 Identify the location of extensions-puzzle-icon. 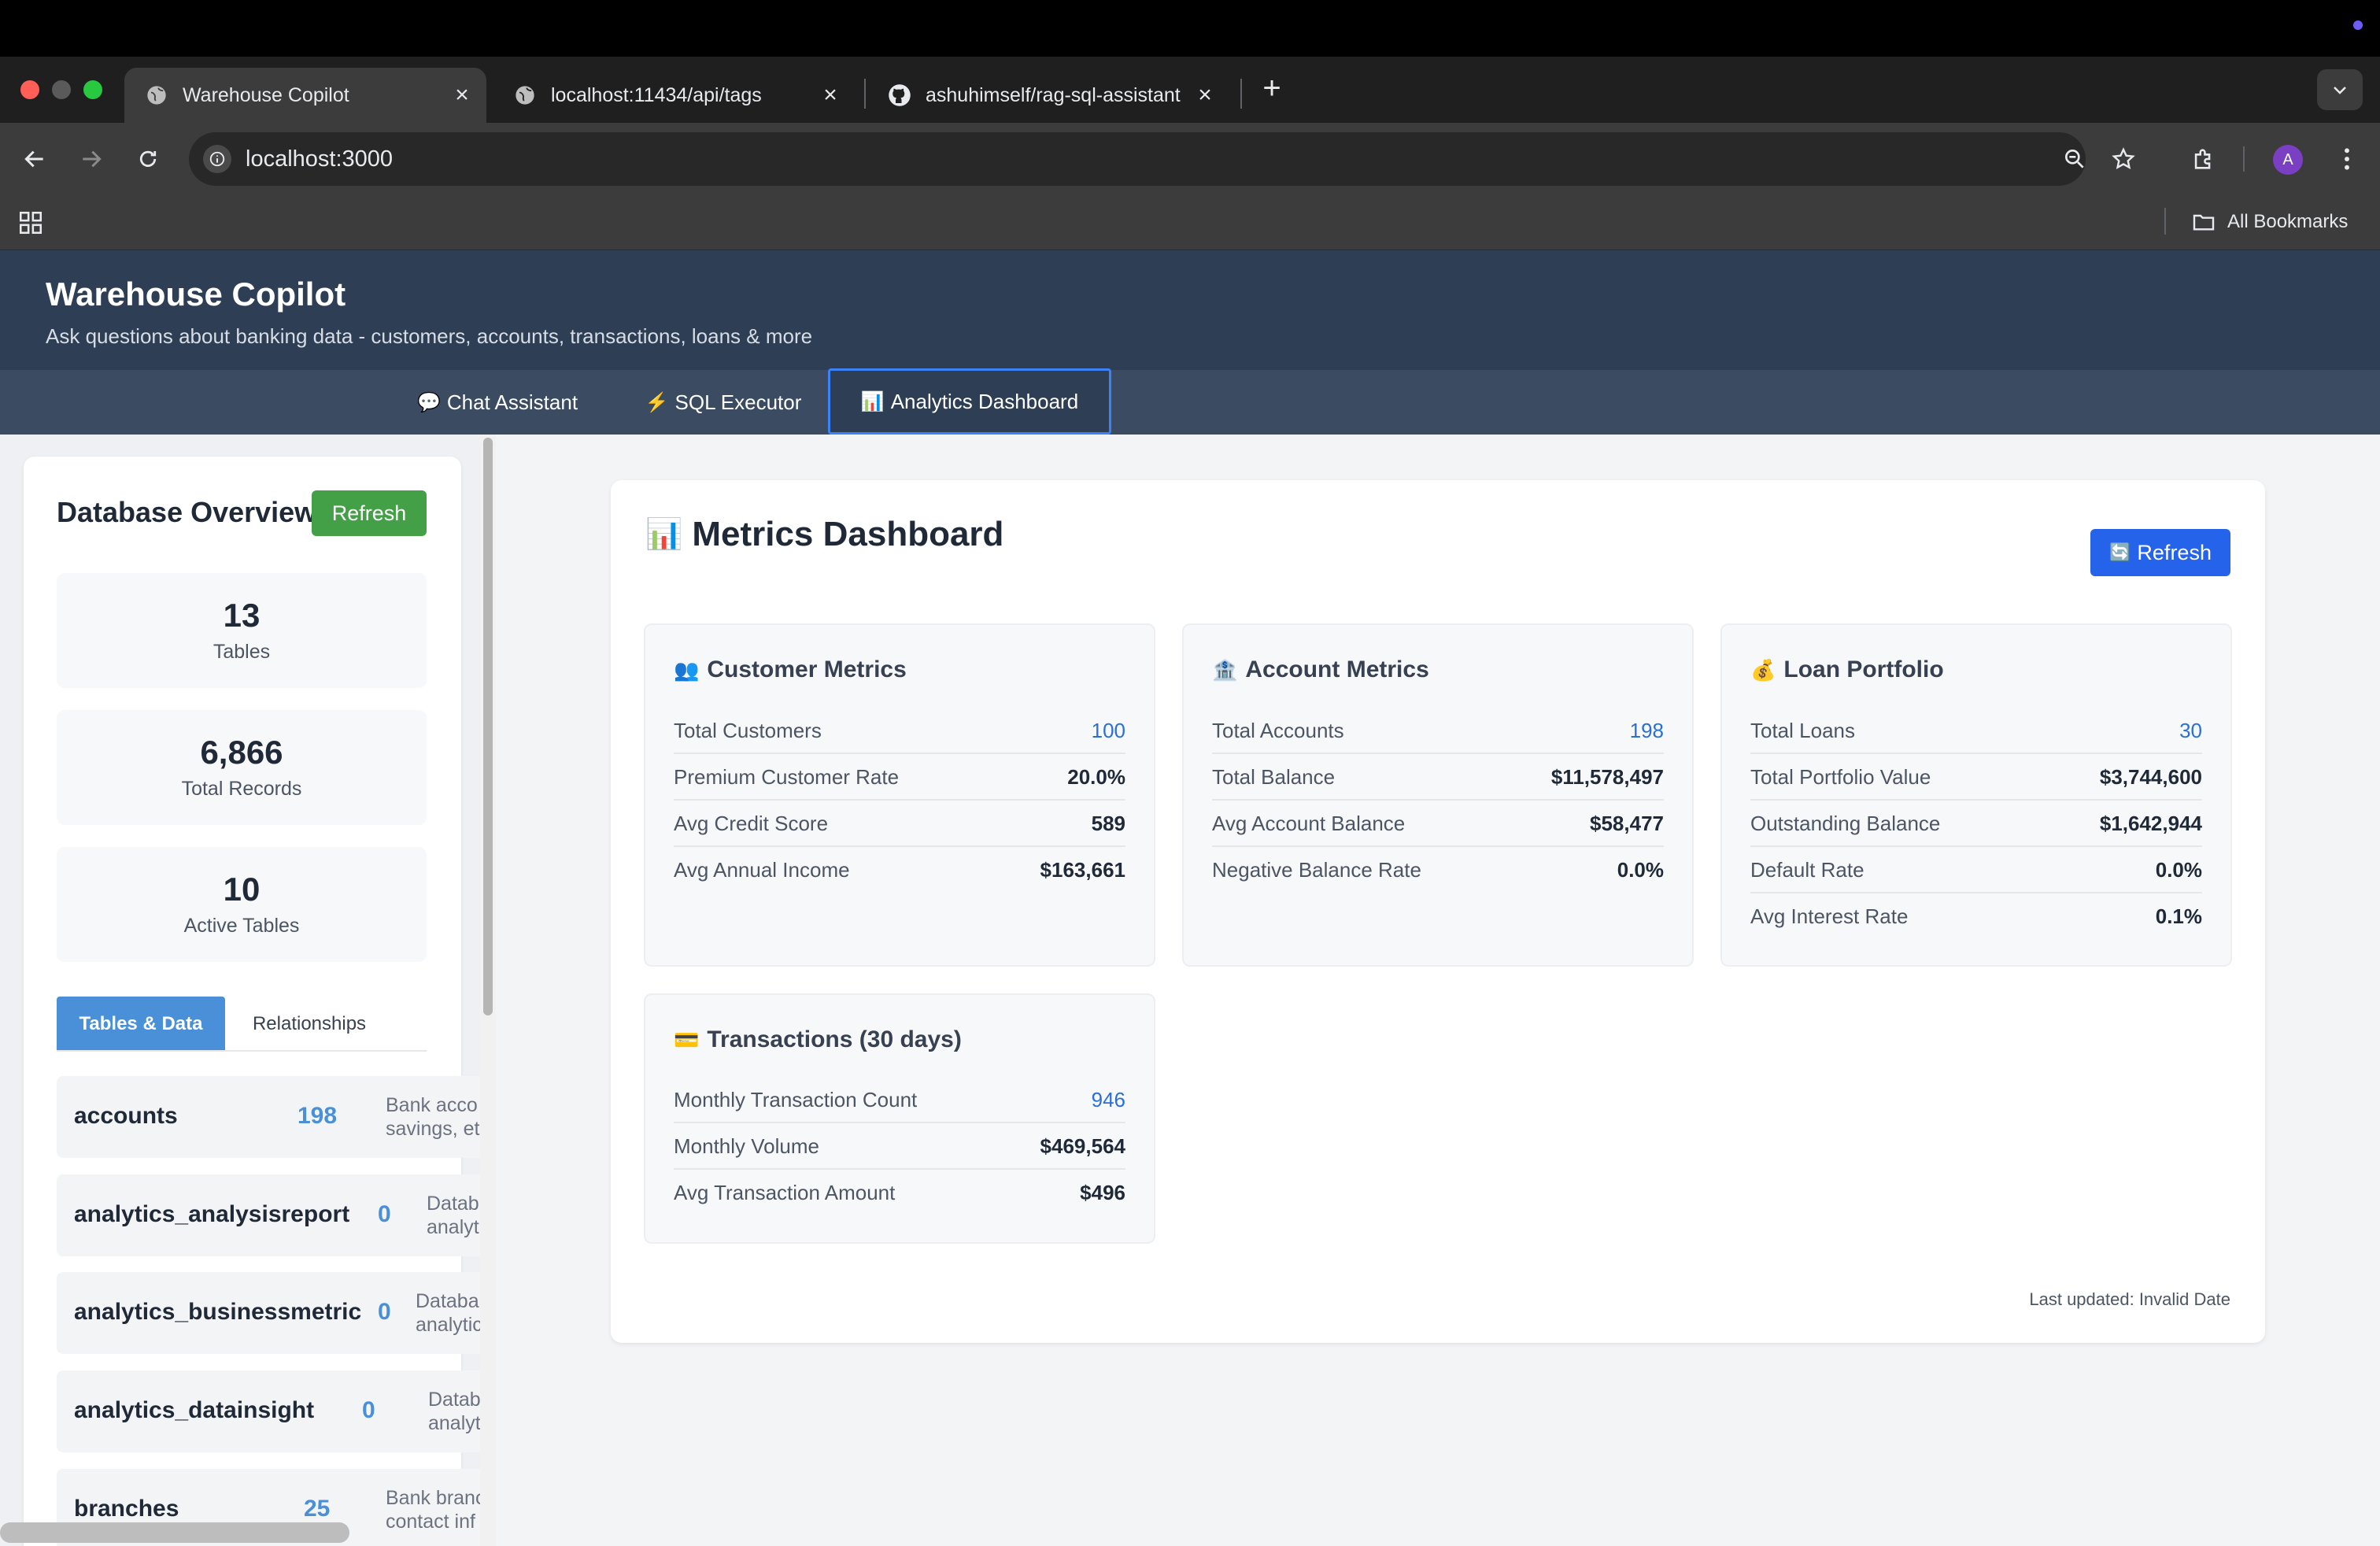
(2203, 159).